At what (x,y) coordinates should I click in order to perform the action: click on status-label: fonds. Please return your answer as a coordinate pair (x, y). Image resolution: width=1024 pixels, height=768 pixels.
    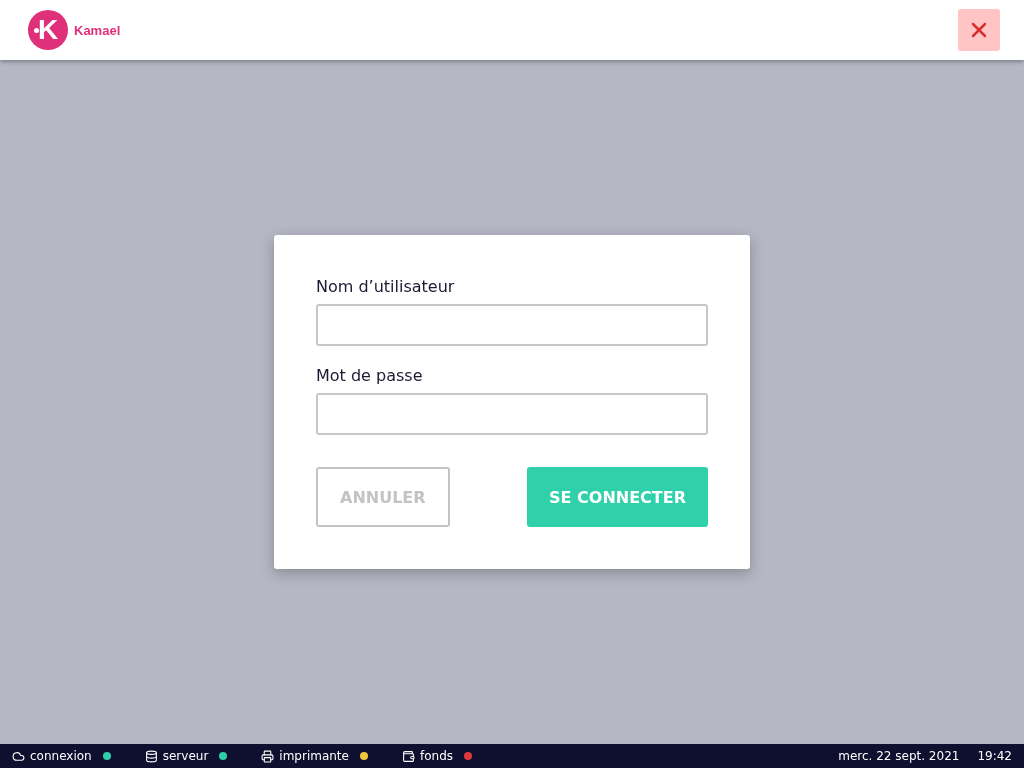
    Looking at the image, I should click on (436, 756).